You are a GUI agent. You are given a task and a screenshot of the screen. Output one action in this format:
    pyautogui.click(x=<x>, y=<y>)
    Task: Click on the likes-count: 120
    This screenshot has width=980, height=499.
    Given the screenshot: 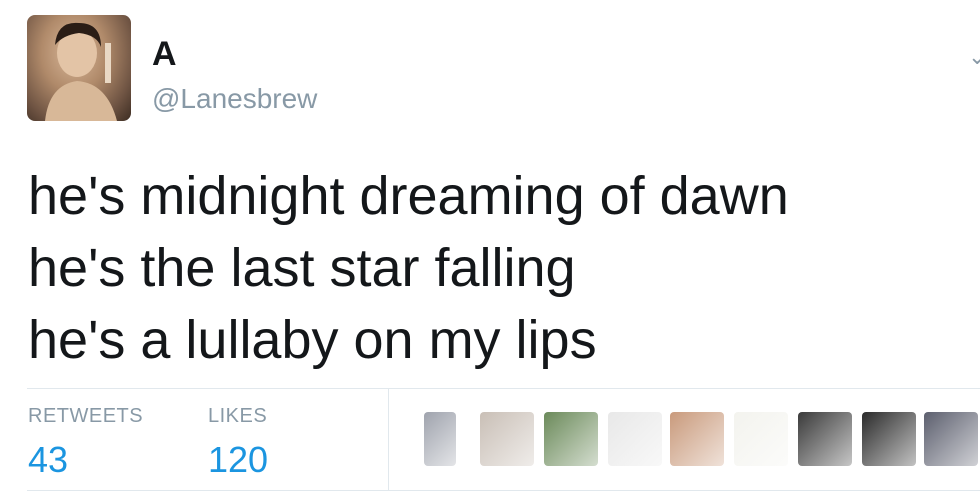 What is the action you would take?
    pyautogui.click(x=238, y=459)
    